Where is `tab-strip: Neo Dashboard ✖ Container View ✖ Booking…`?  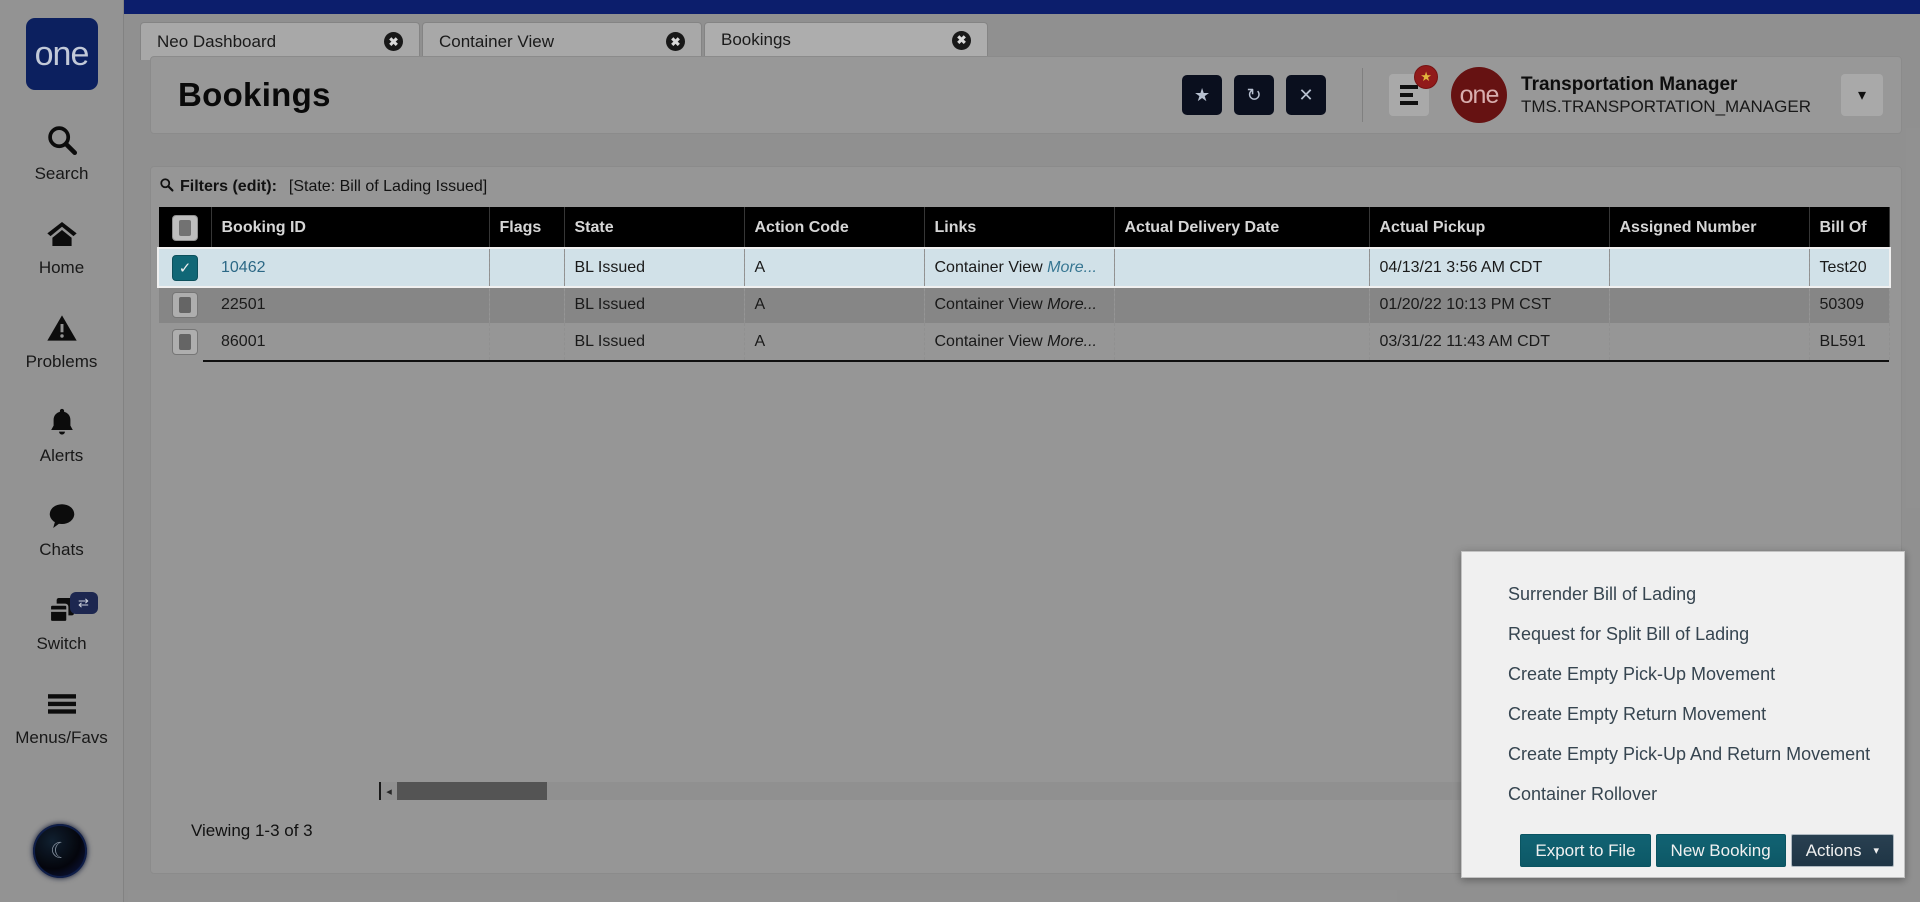 tab-strip: Neo Dashboard ✖ Container View ✖ Booking… is located at coordinates (565, 37).